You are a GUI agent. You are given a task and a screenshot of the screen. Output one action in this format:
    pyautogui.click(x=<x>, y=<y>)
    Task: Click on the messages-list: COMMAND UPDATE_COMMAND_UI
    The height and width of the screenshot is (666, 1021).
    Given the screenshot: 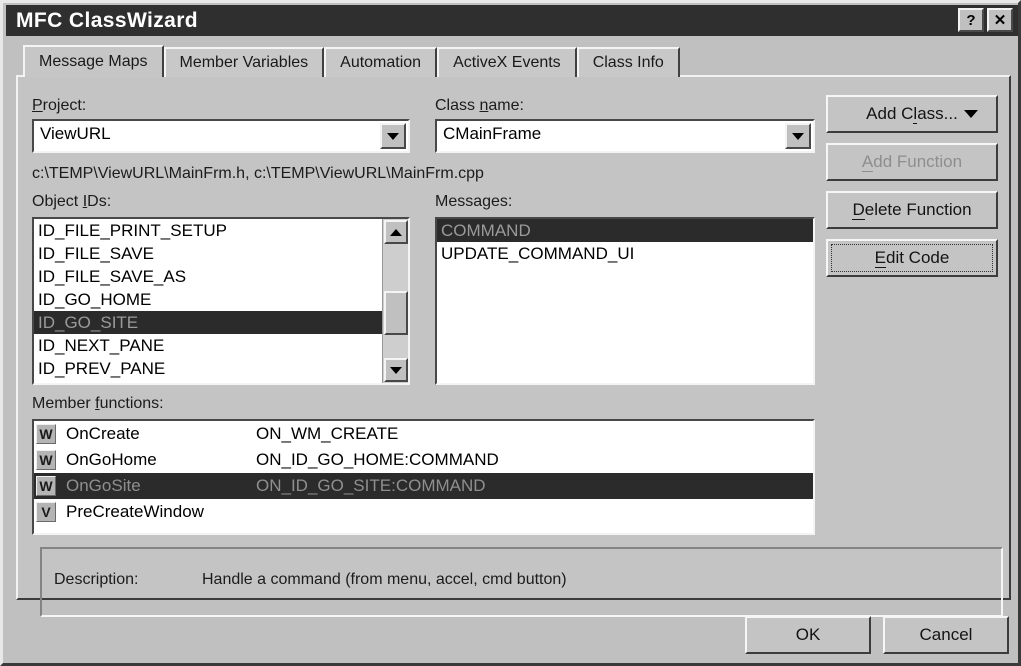 What is the action you would take?
    pyautogui.click(x=625, y=301)
    